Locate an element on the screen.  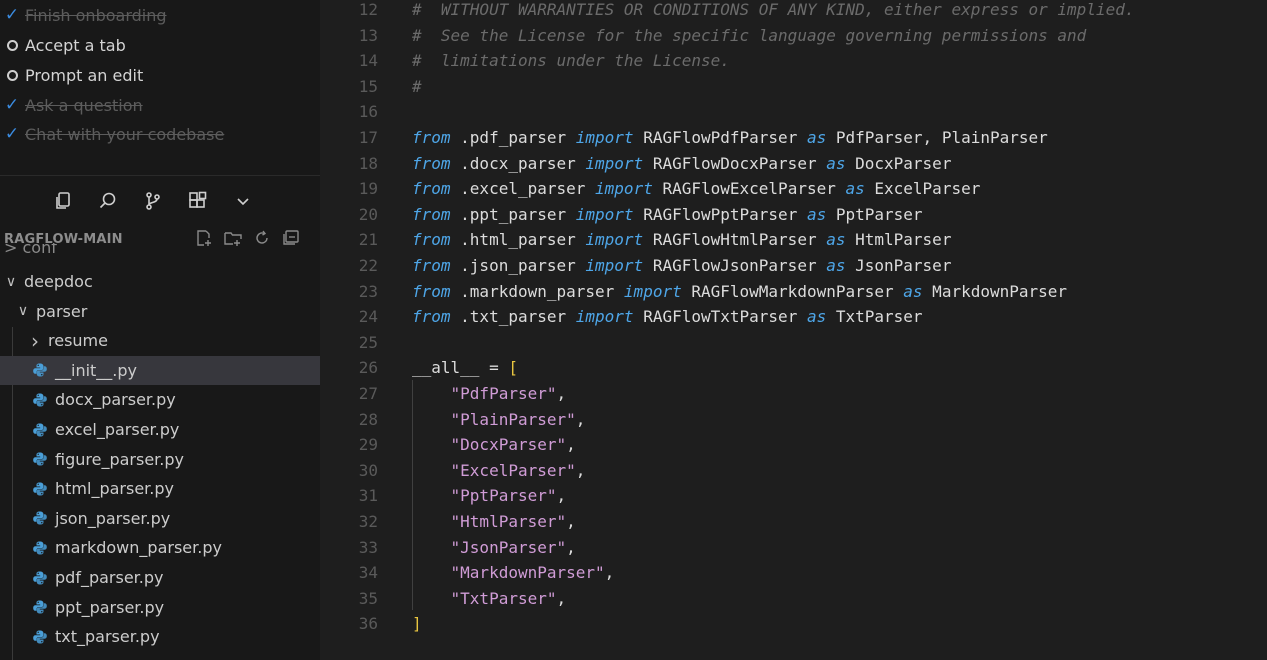
tree-item-folder: ∨ parser is located at coordinates (160, 311).